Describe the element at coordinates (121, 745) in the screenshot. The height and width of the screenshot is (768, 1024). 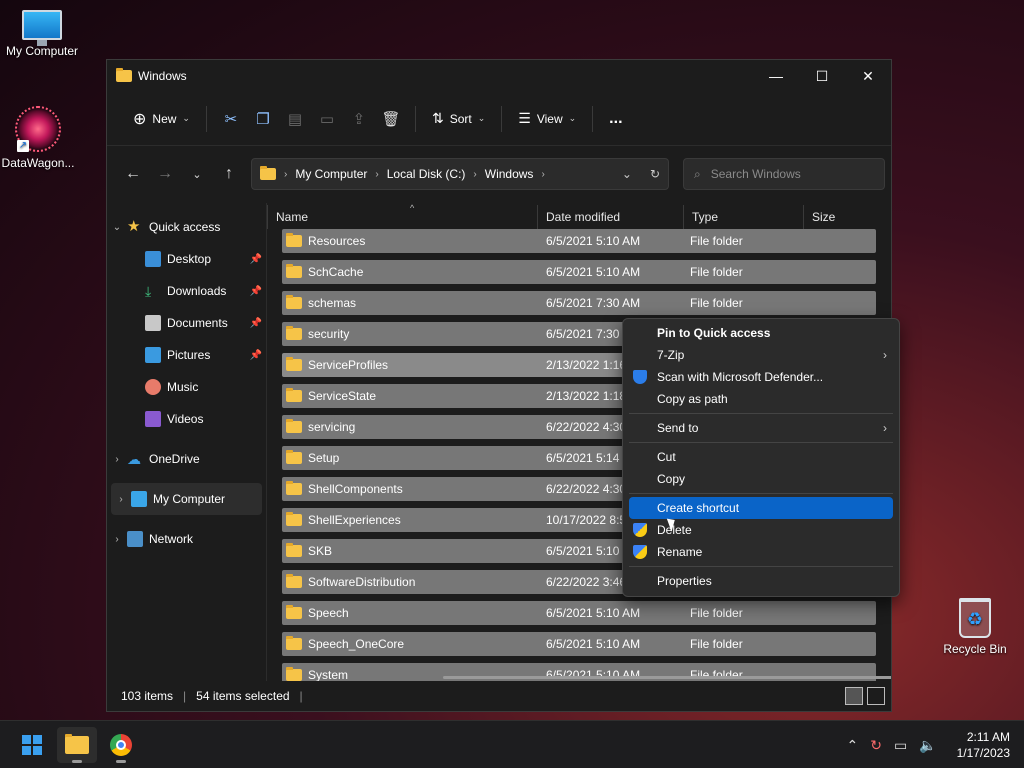
I see `taskbar-chrome` at that location.